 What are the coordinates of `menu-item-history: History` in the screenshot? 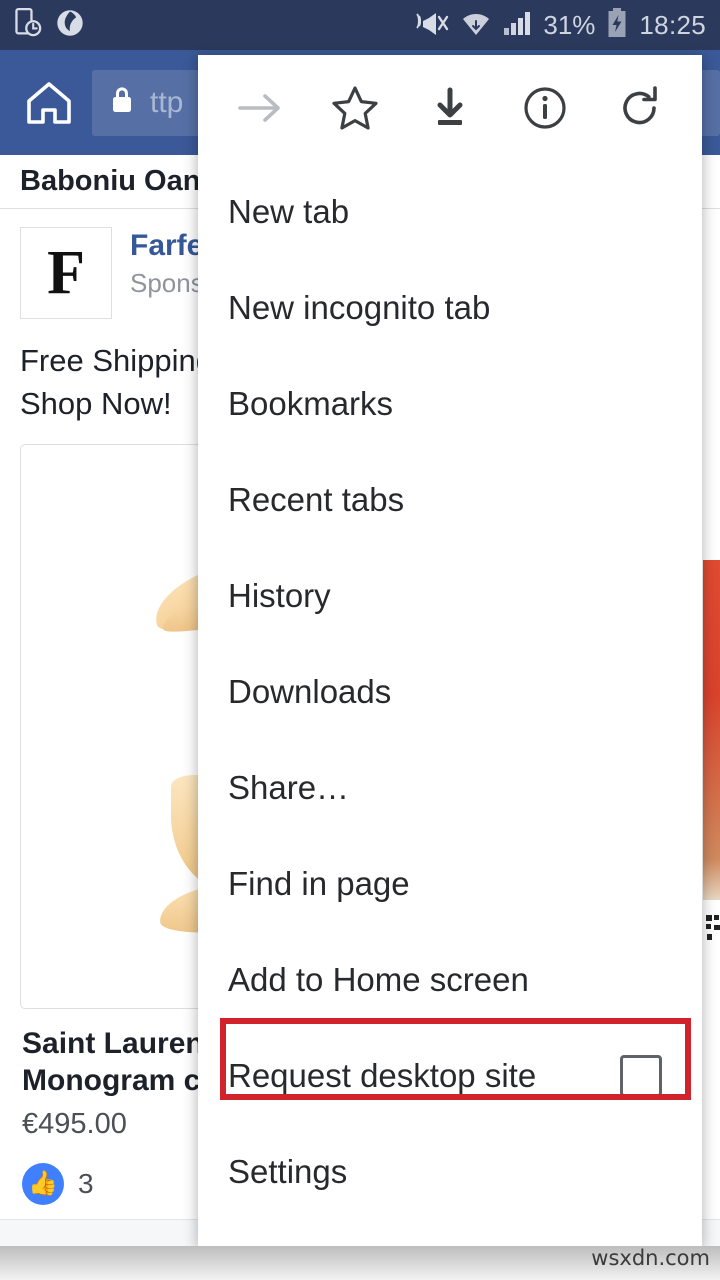 It's located at (450, 596).